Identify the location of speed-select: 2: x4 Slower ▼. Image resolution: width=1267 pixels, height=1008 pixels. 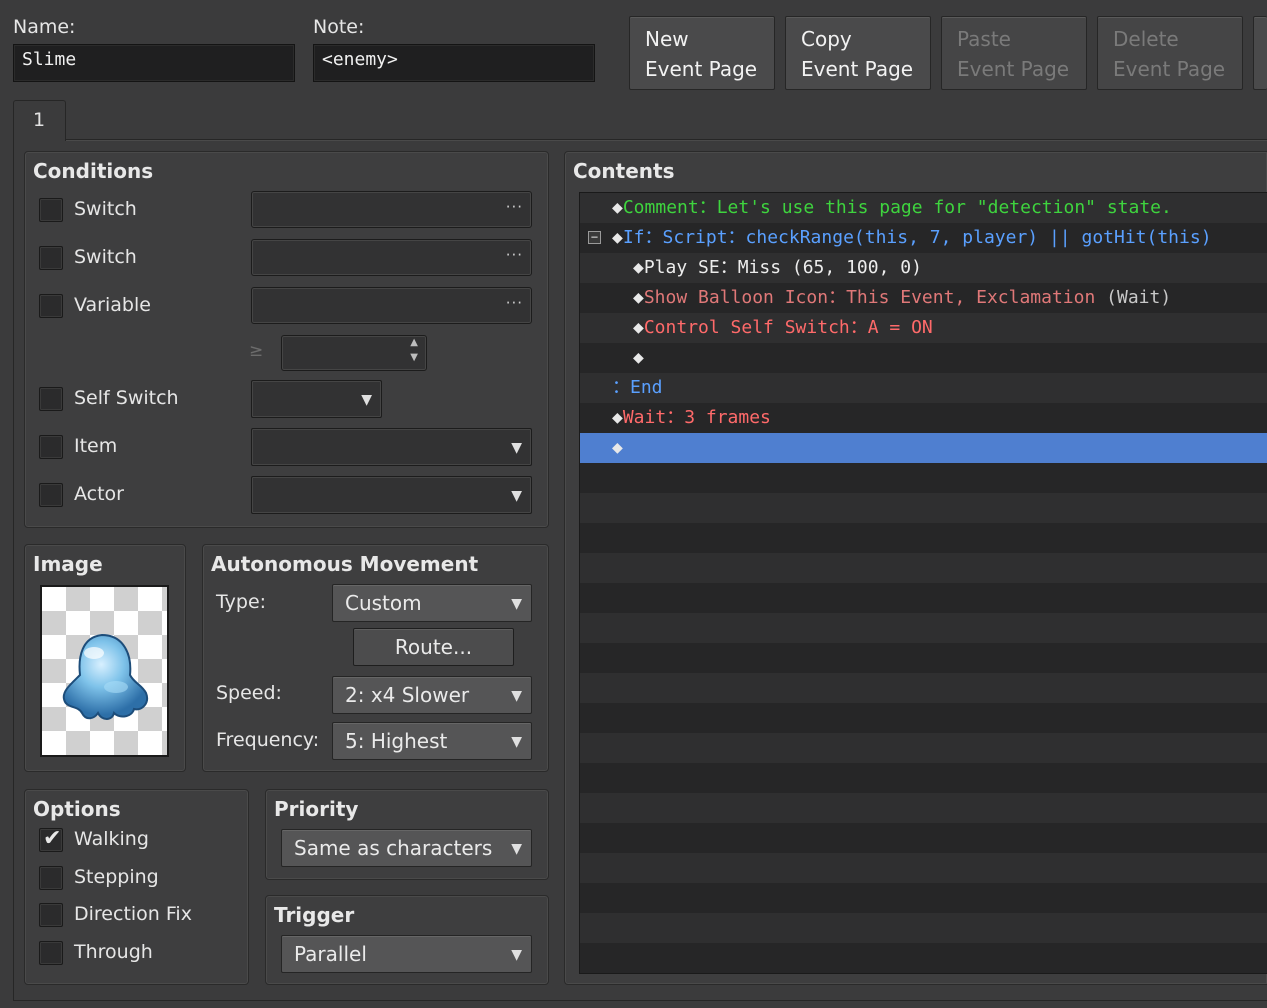
(432, 695).